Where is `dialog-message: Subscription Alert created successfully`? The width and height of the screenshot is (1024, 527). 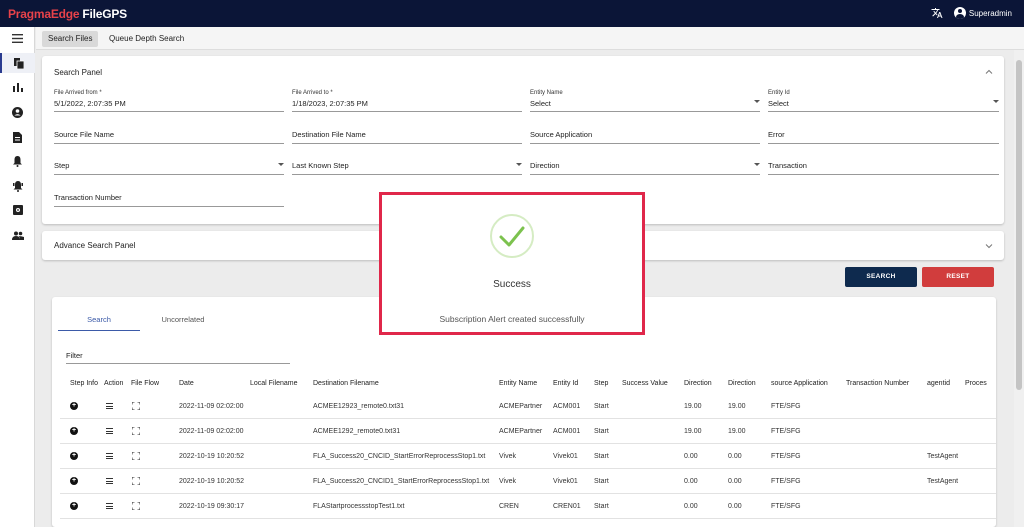 dialog-message: Subscription Alert created successfully is located at coordinates (512, 319).